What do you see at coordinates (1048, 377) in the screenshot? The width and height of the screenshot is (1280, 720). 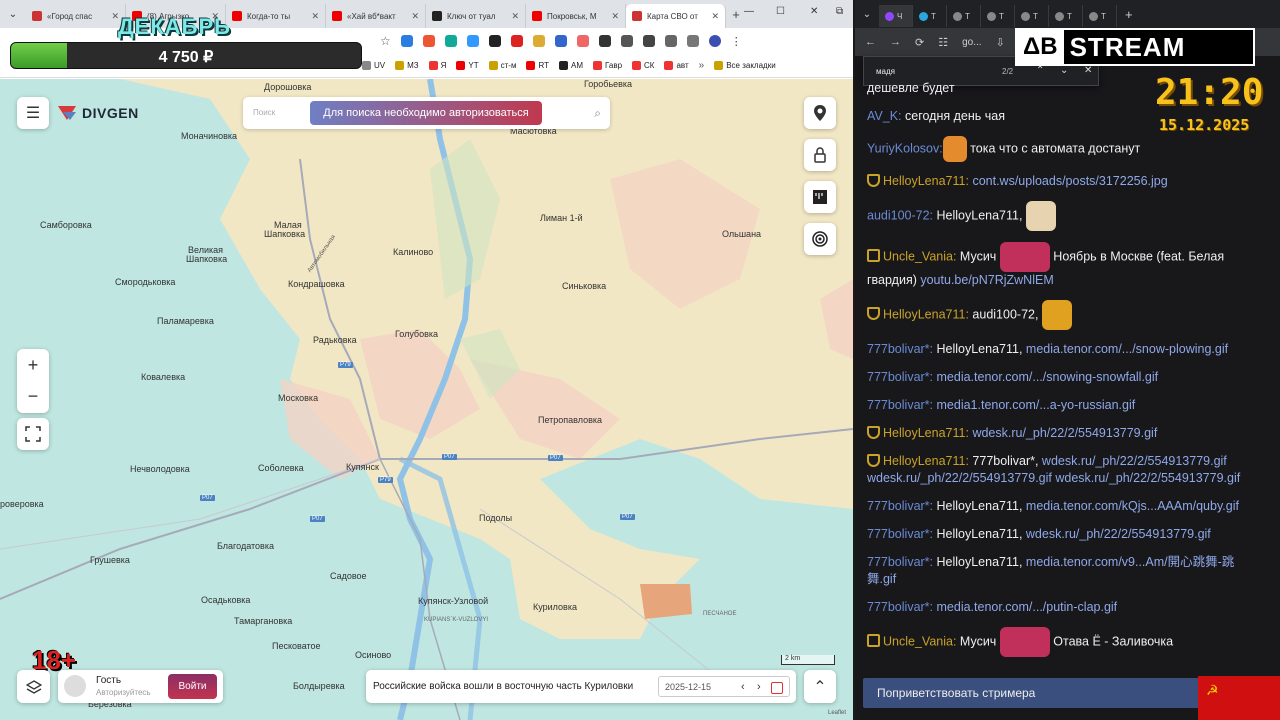 I see `chat-link: media.tenor.com/.../snowing-snowfall.gif` at bounding box center [1048, 377].